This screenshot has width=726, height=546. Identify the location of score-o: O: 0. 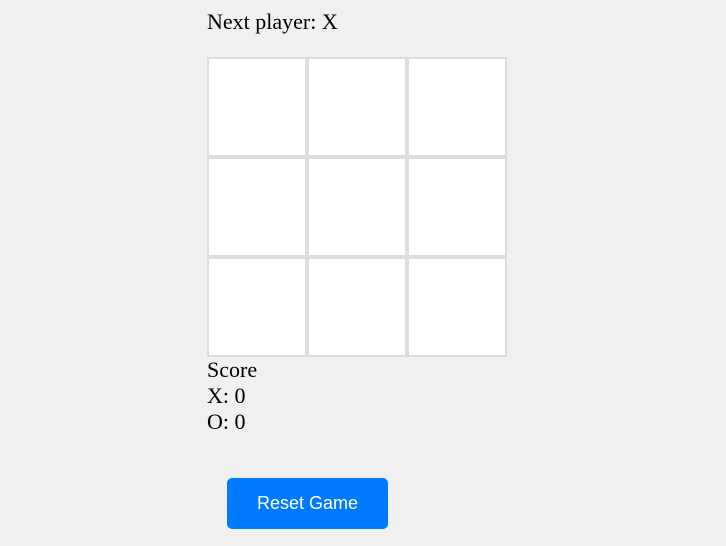
(226, 421).